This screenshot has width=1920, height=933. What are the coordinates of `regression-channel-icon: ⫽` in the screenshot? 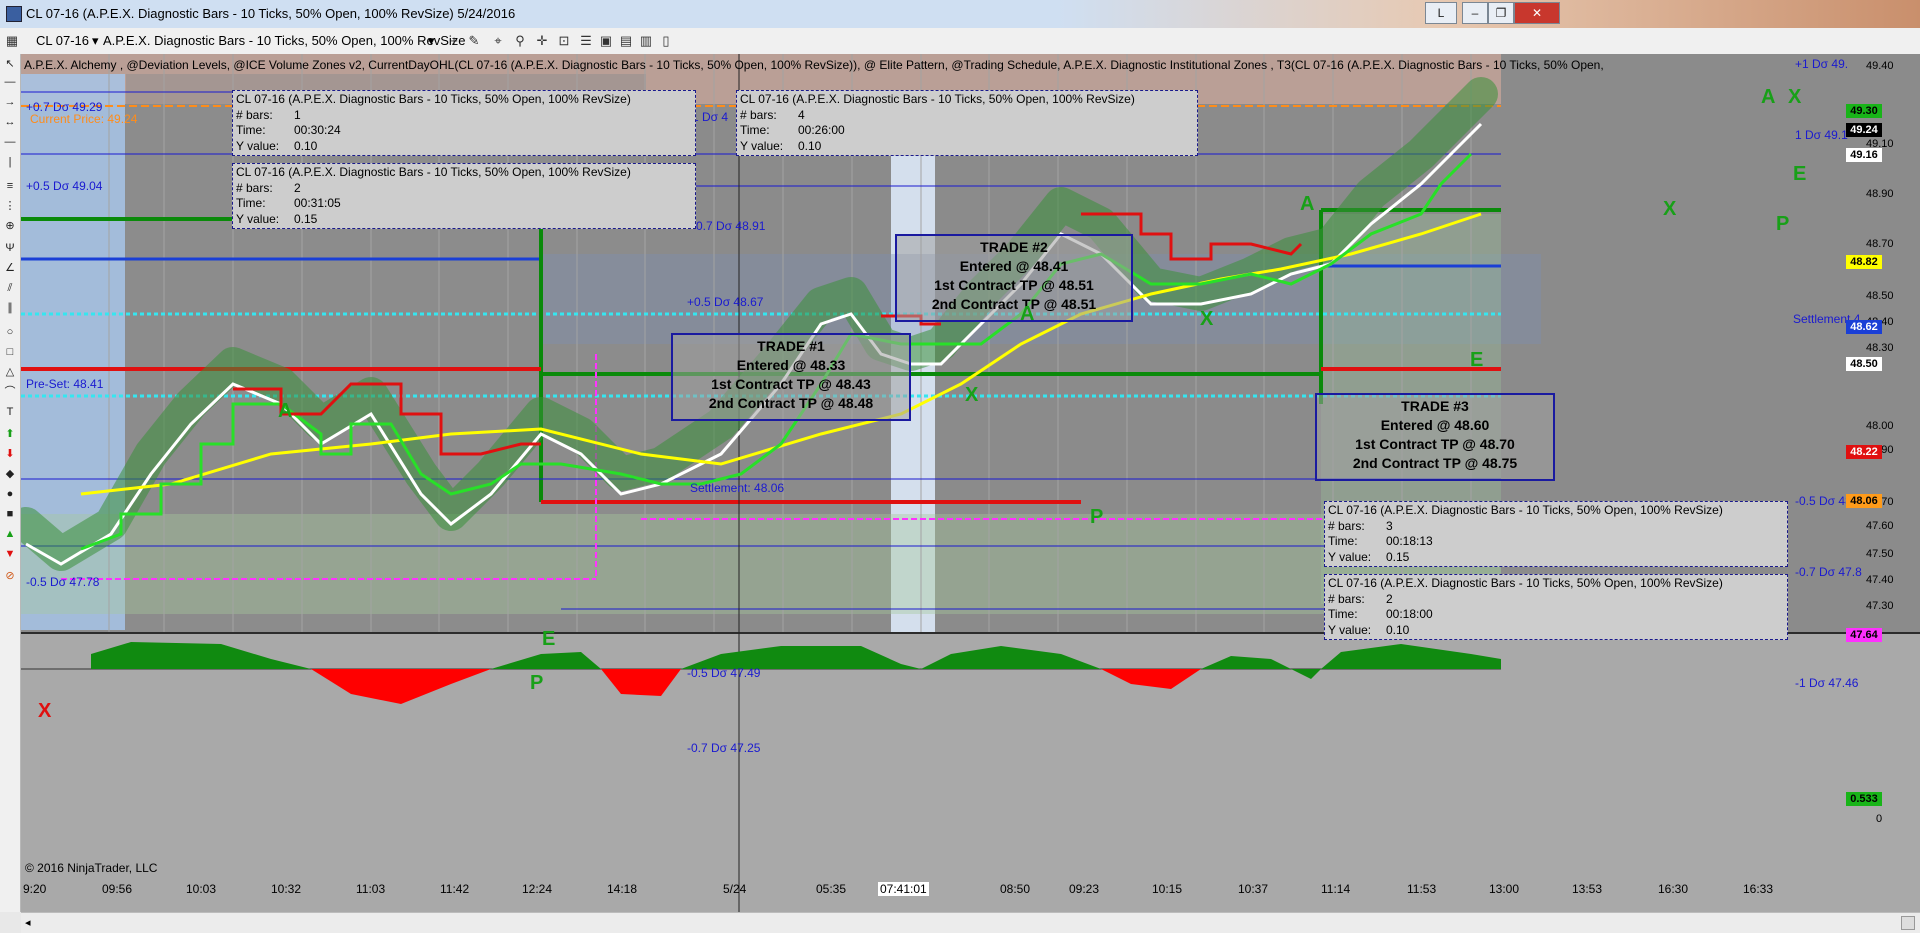 It's located at (10, 288).